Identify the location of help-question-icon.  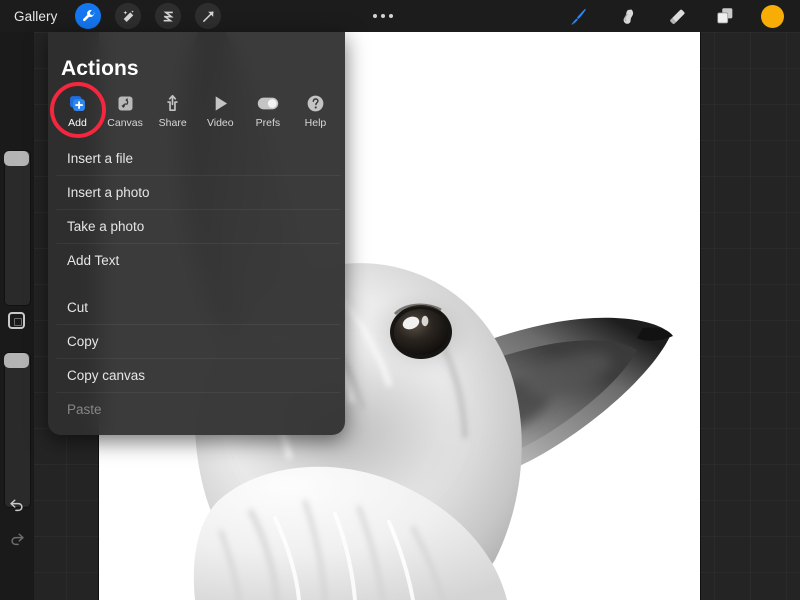
(315, 103).